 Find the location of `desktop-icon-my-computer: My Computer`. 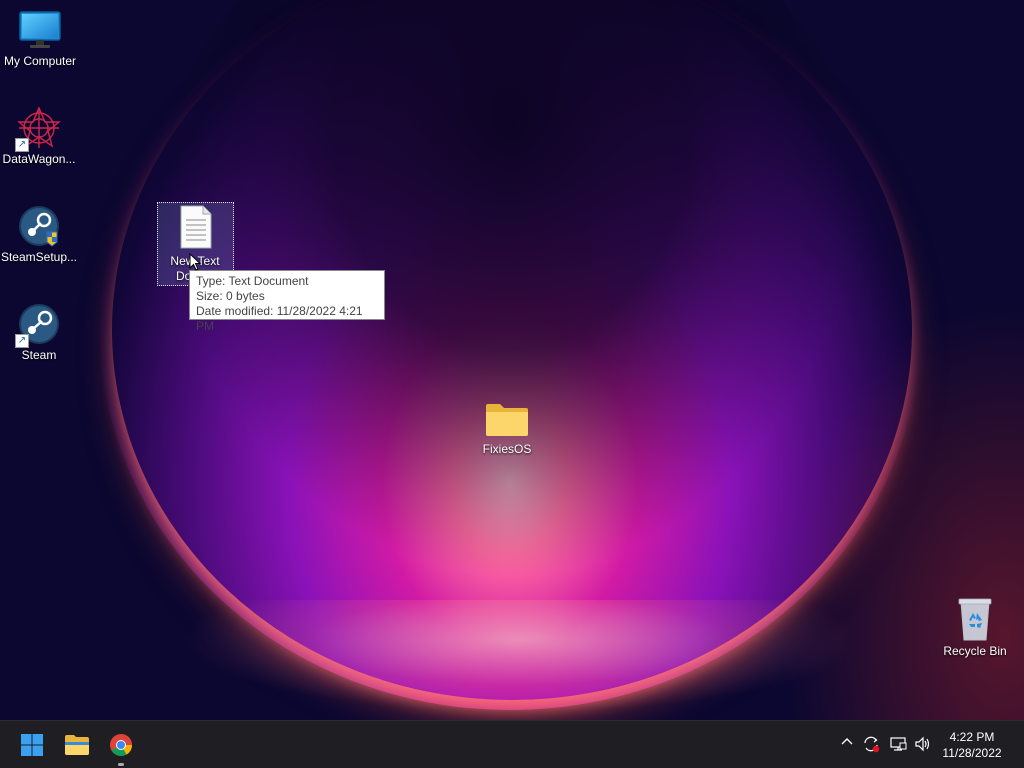

desktop-icon-my-computer: My Computer is located at coordinates (40, 38).